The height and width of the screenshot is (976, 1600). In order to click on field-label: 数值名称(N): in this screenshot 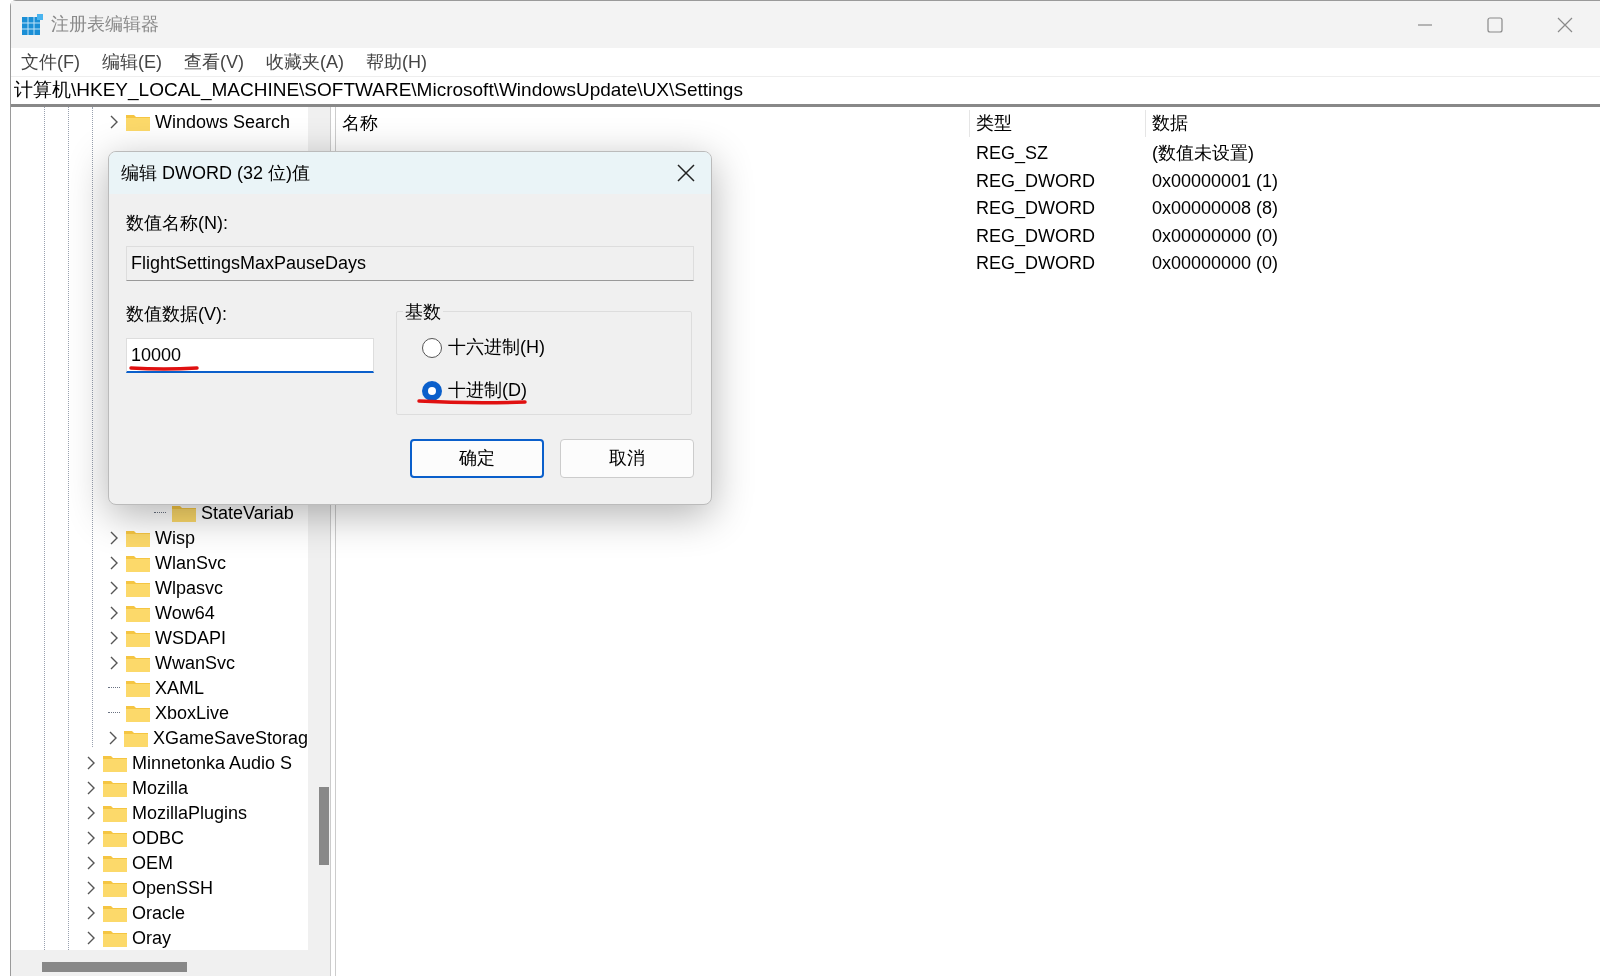, I will do `click(177, 223)`.